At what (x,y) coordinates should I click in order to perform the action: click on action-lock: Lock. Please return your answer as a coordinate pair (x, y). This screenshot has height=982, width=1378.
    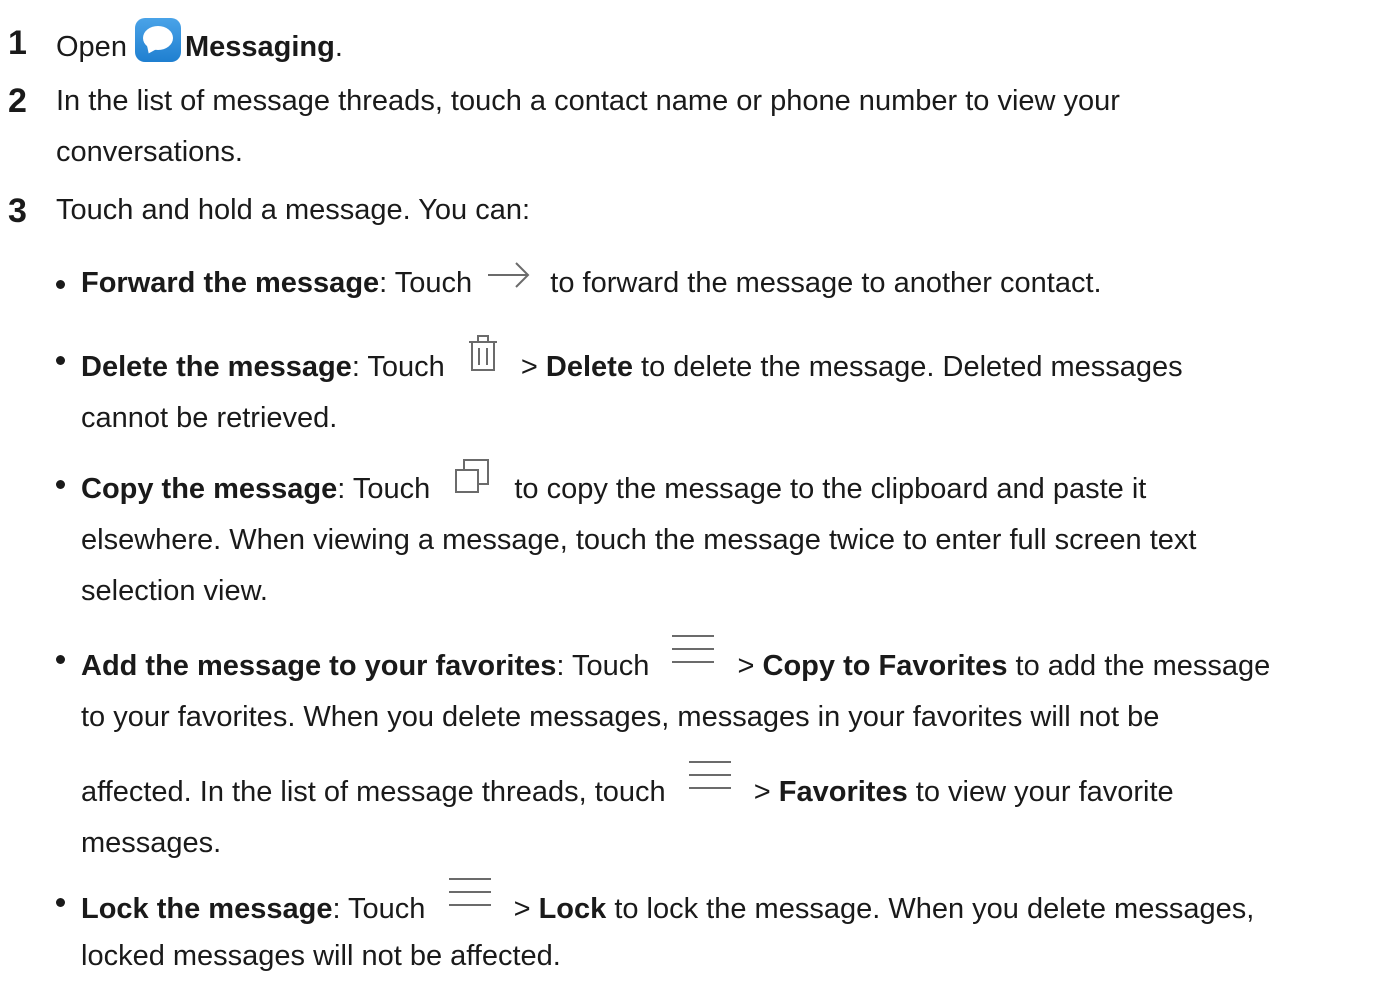
    Looking at the image, I should click on (572, 909).